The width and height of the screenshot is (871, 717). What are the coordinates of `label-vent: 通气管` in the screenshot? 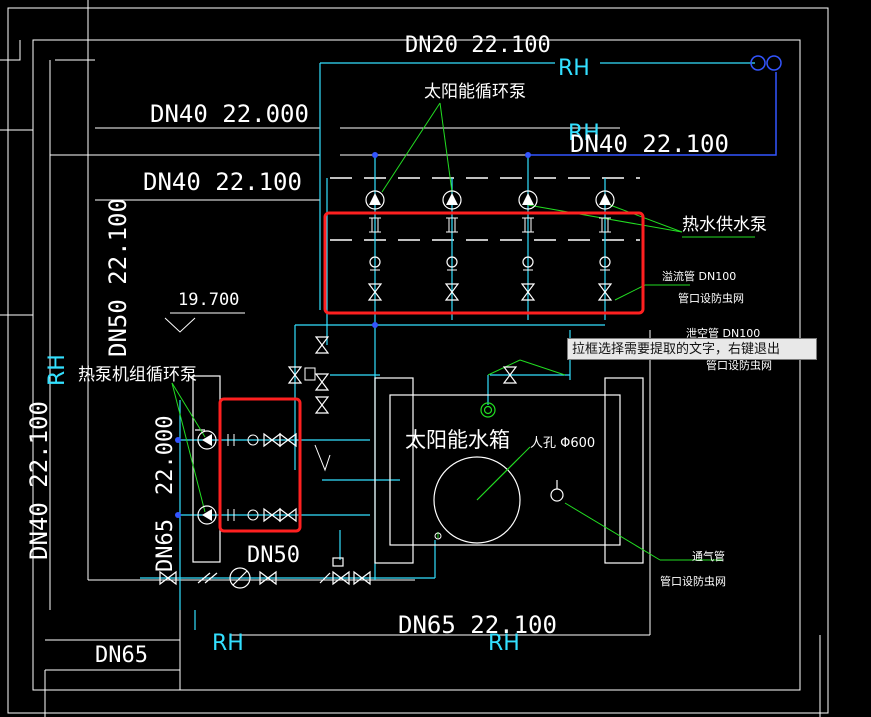 It's located at (708, 556).